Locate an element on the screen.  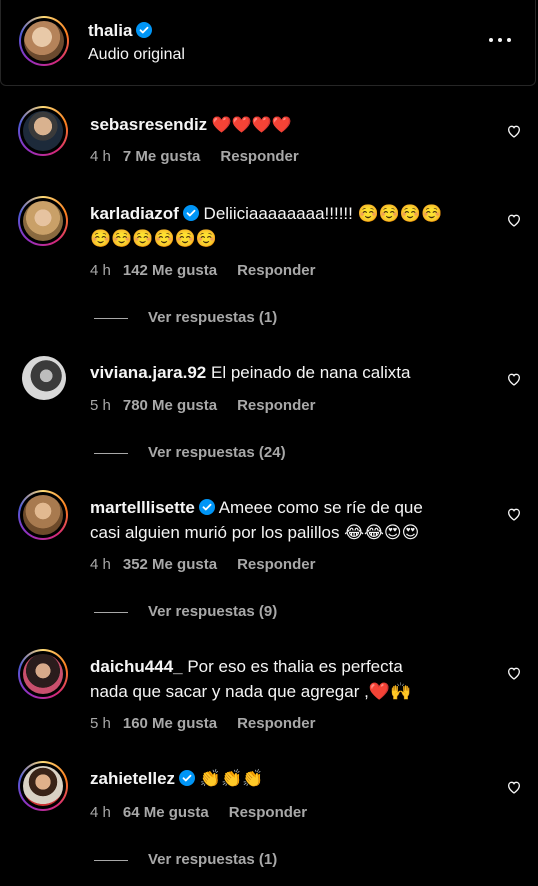
comment-text-continued: nada que sacar y nada que agregar ,❤️🙌 is located at coordinates (251, 691).